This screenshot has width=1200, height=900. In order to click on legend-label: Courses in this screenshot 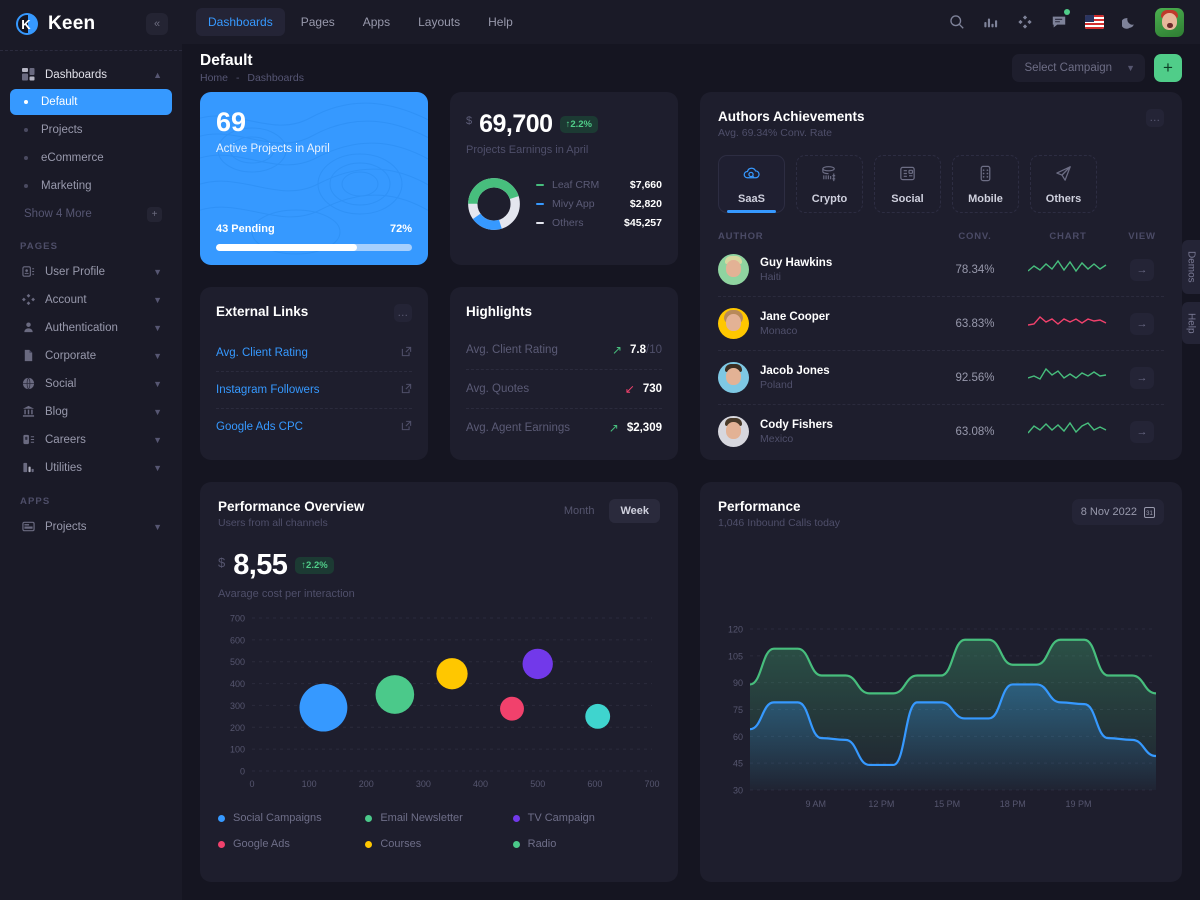, I will do `click(401, 844)`.